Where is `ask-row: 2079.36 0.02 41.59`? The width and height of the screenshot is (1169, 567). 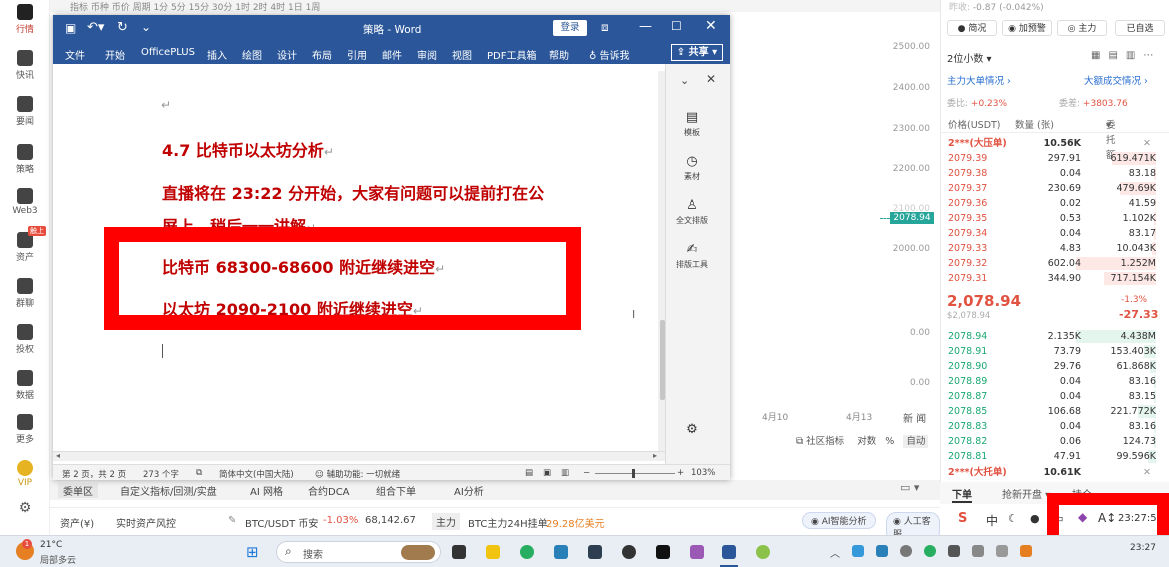 ask-row: 2079.36 0.02 41.59 is located at coordinates (1055, 203).